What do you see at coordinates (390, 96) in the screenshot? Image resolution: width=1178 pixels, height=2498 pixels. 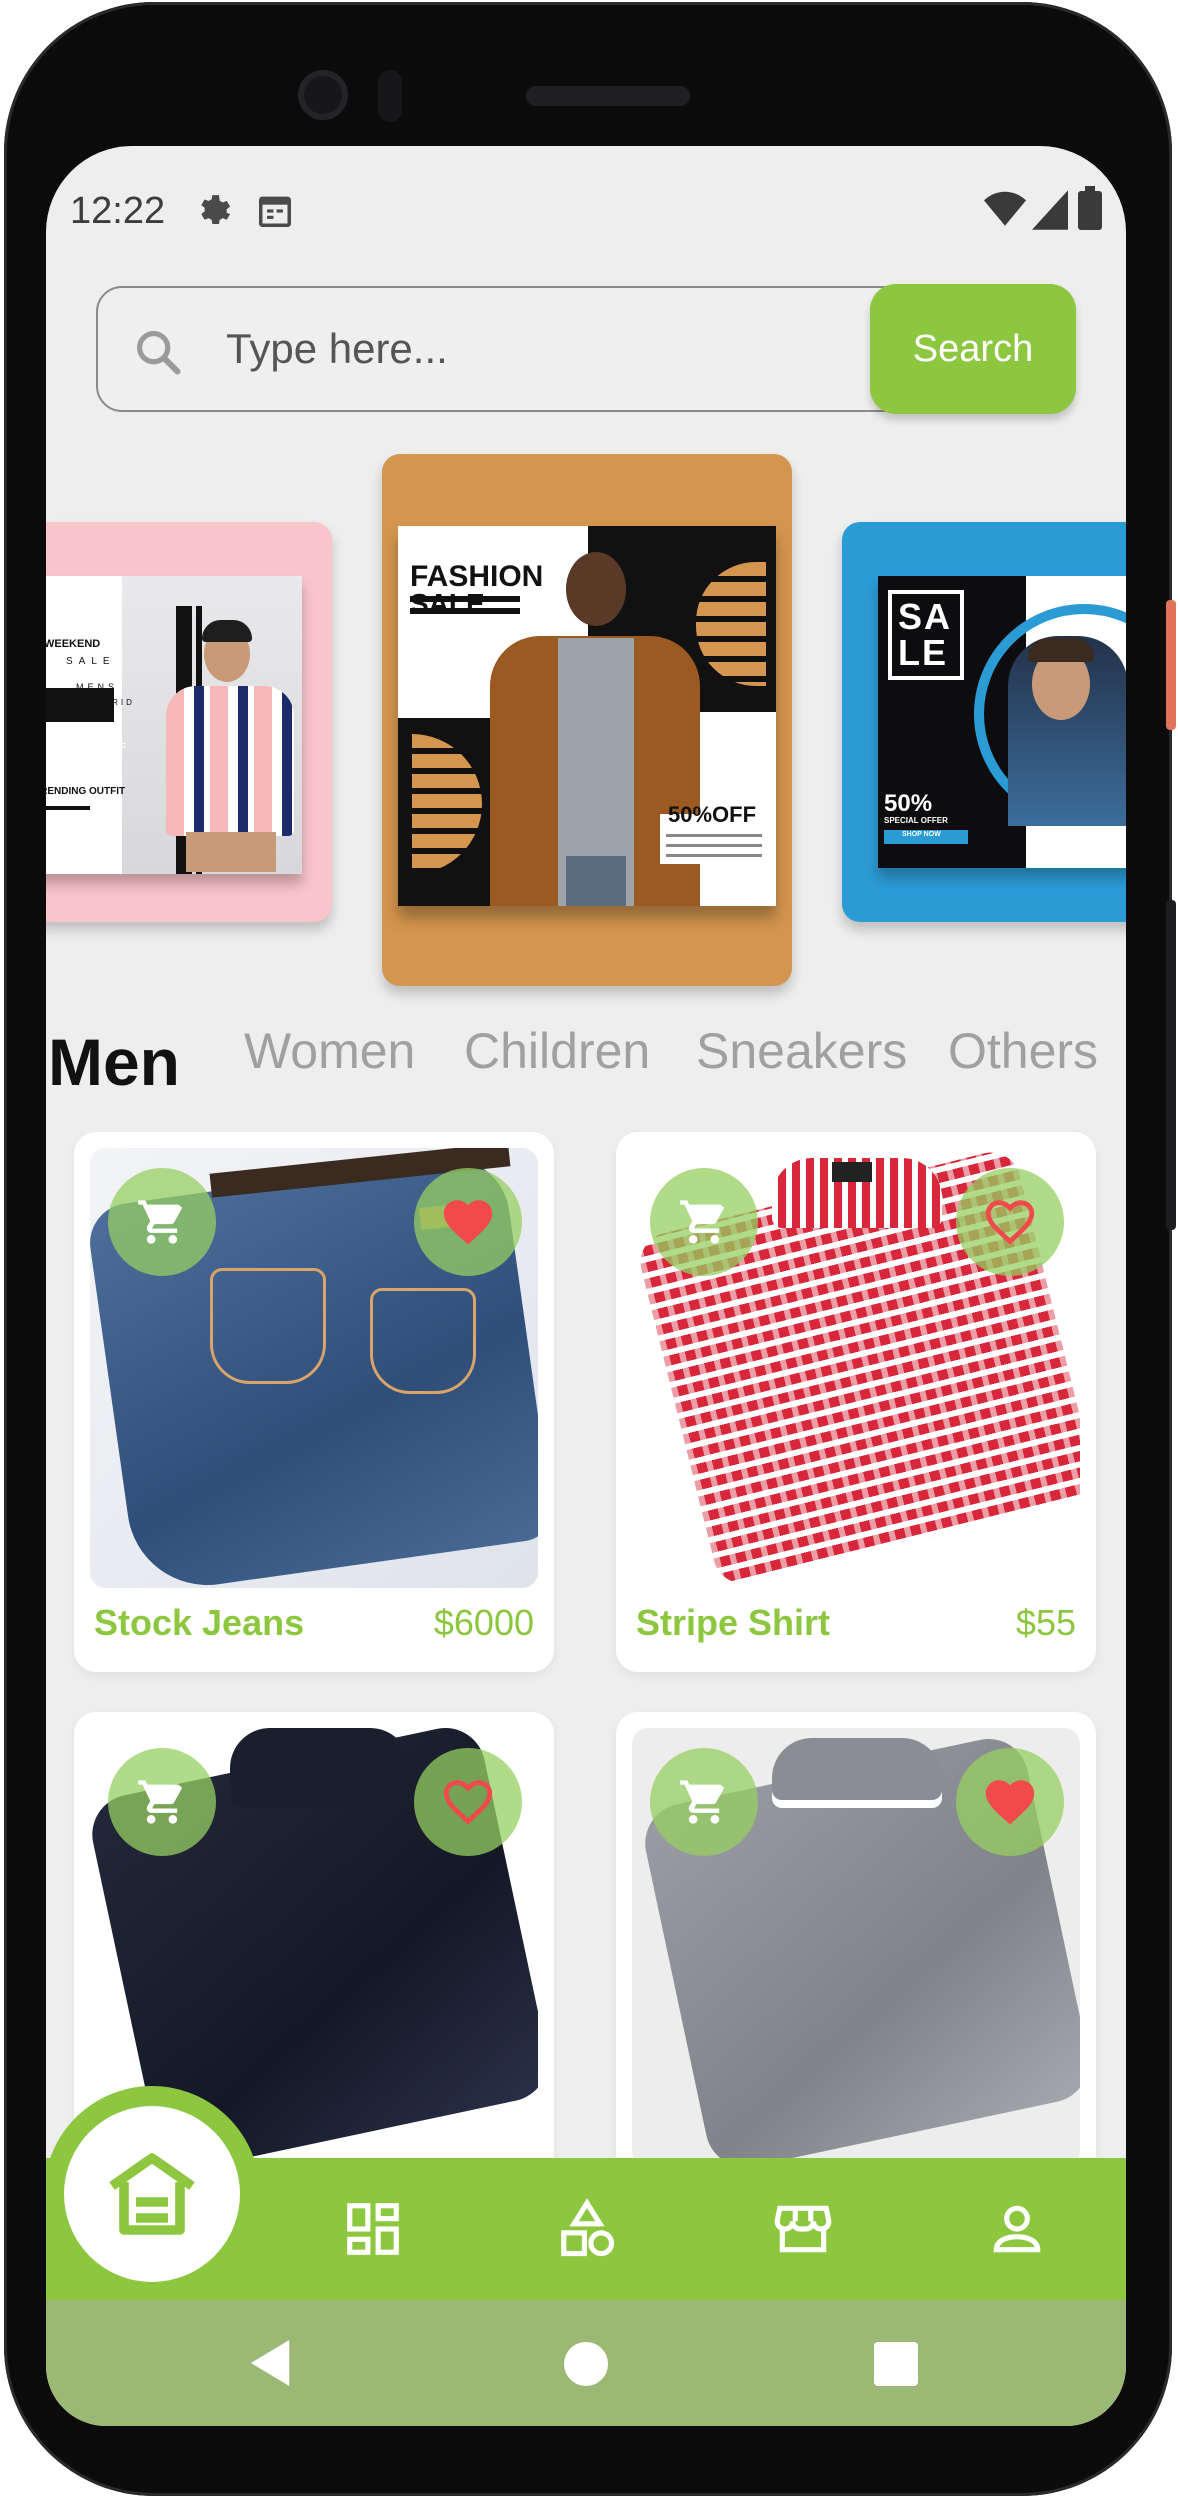 I see `proximity-sensor` at bounding box center [390, 96].